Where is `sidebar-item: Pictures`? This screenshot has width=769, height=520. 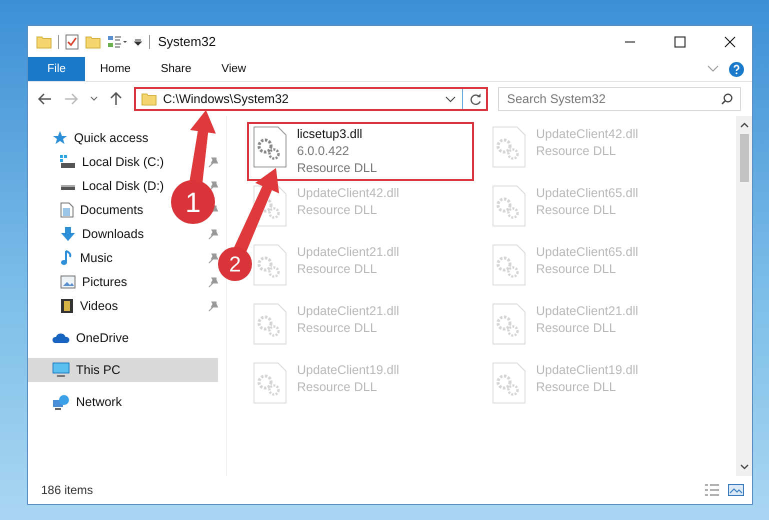 sidebar-item: Pictures is located at coordinates (80, 282).